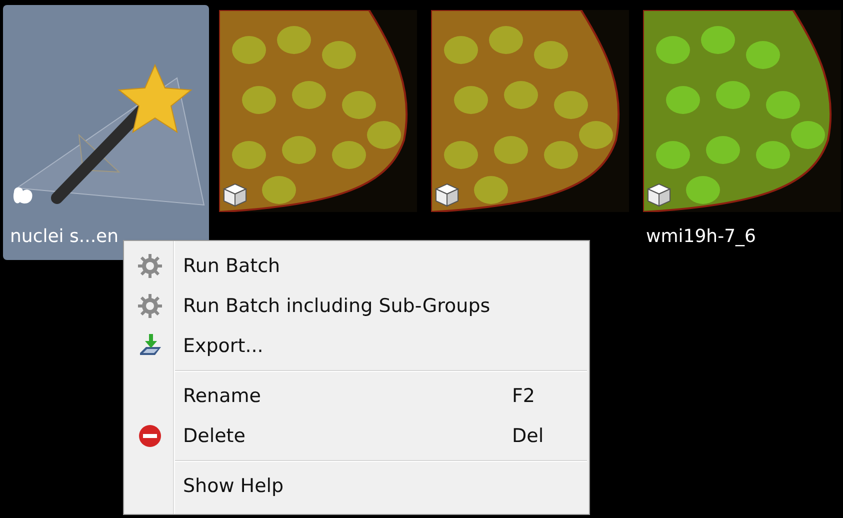 The width and height of the screenshot is (843, 518). Describe the element at coordinates (149, 436) in the screenshot. I see `no-entry-icon` at that location.